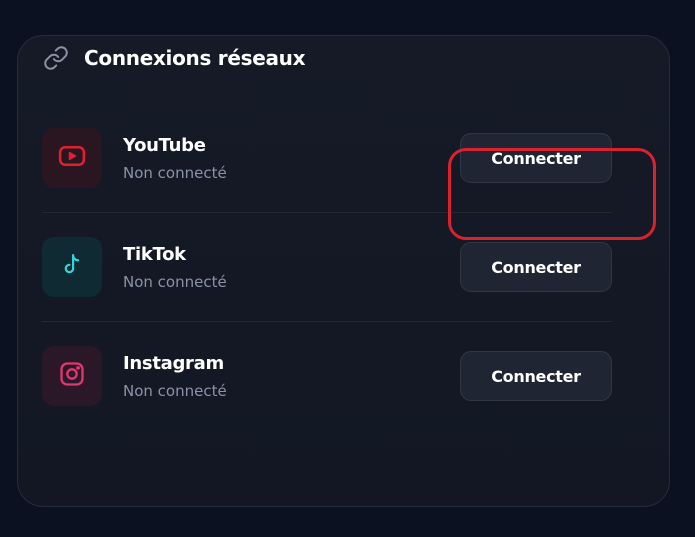 This screenshot has height=537, width=695. I want to click on network-row-youtube: YouTube Non connecté Connecter, so click(327, 158).